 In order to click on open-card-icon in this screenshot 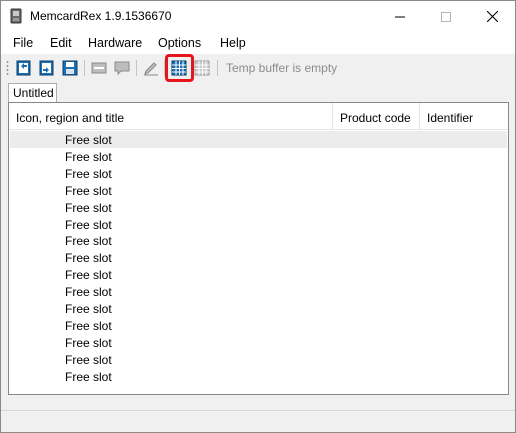, I will do `click(46, 68)`.